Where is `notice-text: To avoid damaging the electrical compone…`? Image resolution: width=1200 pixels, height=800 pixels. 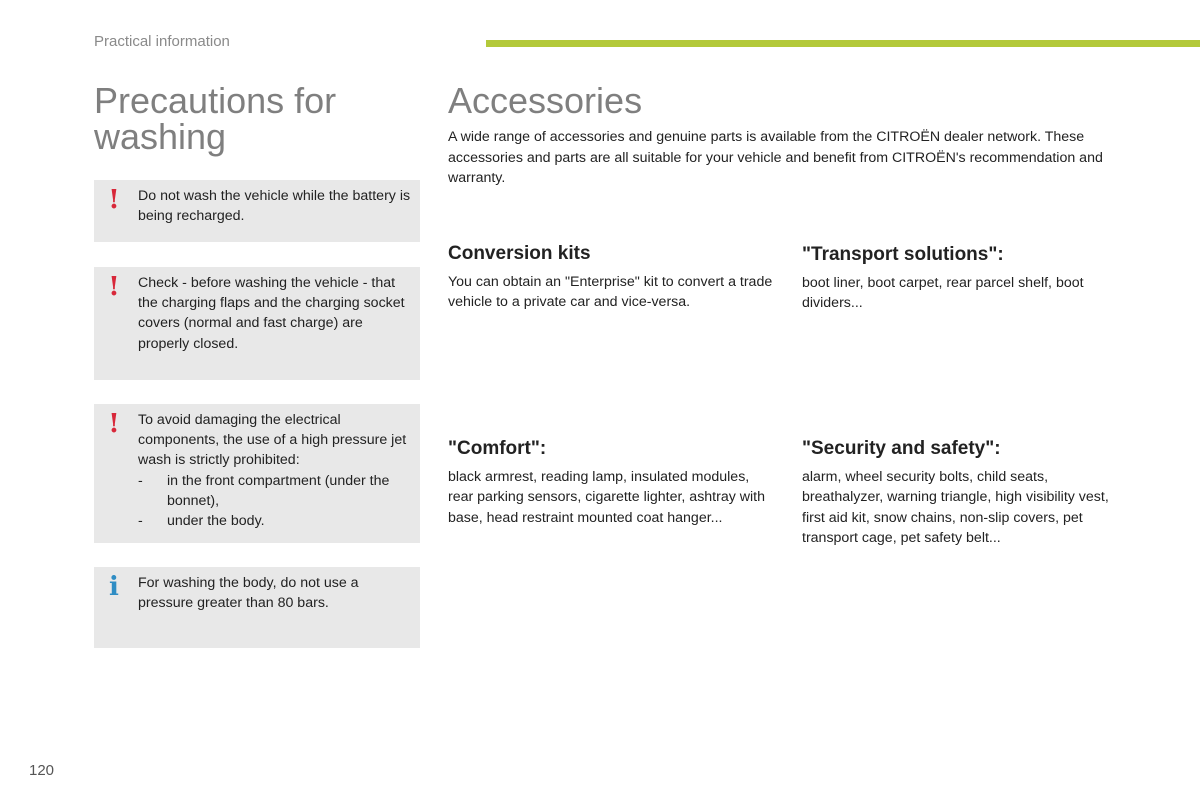 notice-text: To avoid damaging the electrical compone… is located at coordinates (272, 440).